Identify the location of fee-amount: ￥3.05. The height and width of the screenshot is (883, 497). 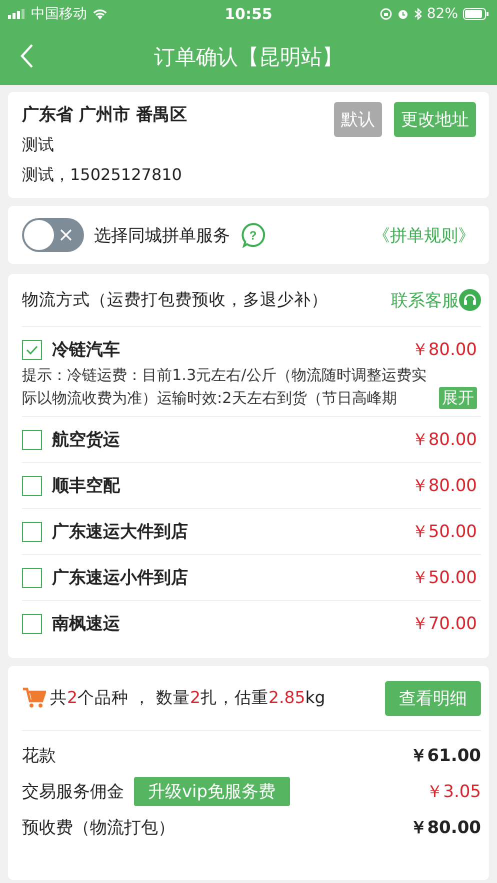
(453, 791).